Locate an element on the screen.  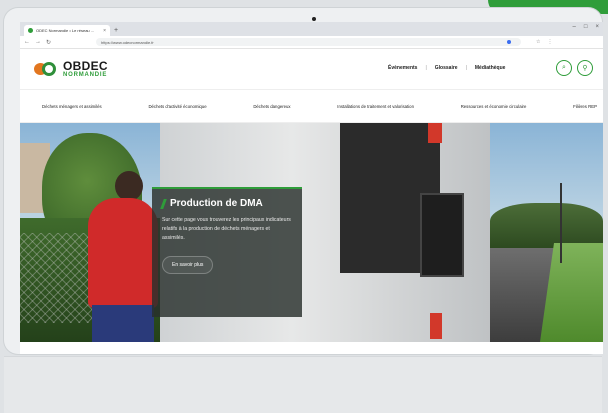
hero-title: Production de DMA is located at coordinates (216, 203).